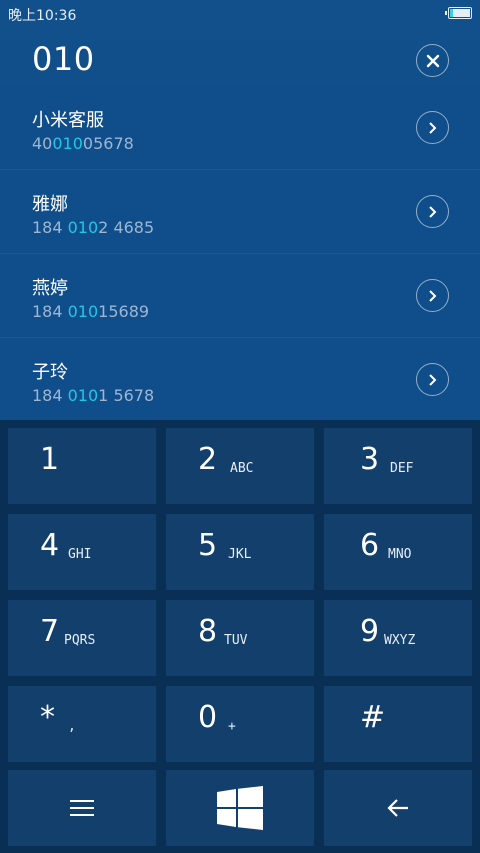 This screenshot has height=853, width=480. Describe the element at coordinates (42, 16) in the screenshot. I see `status-time: 晚上10:36` at that location.